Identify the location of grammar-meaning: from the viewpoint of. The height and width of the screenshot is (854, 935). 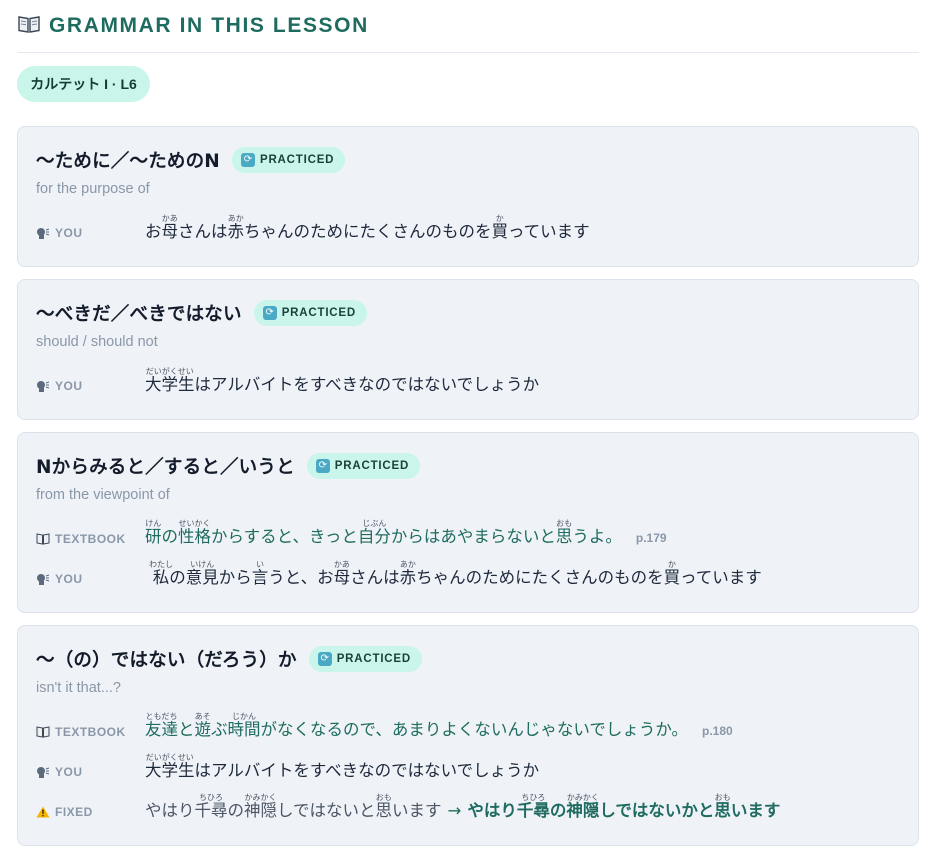
(103, 495).